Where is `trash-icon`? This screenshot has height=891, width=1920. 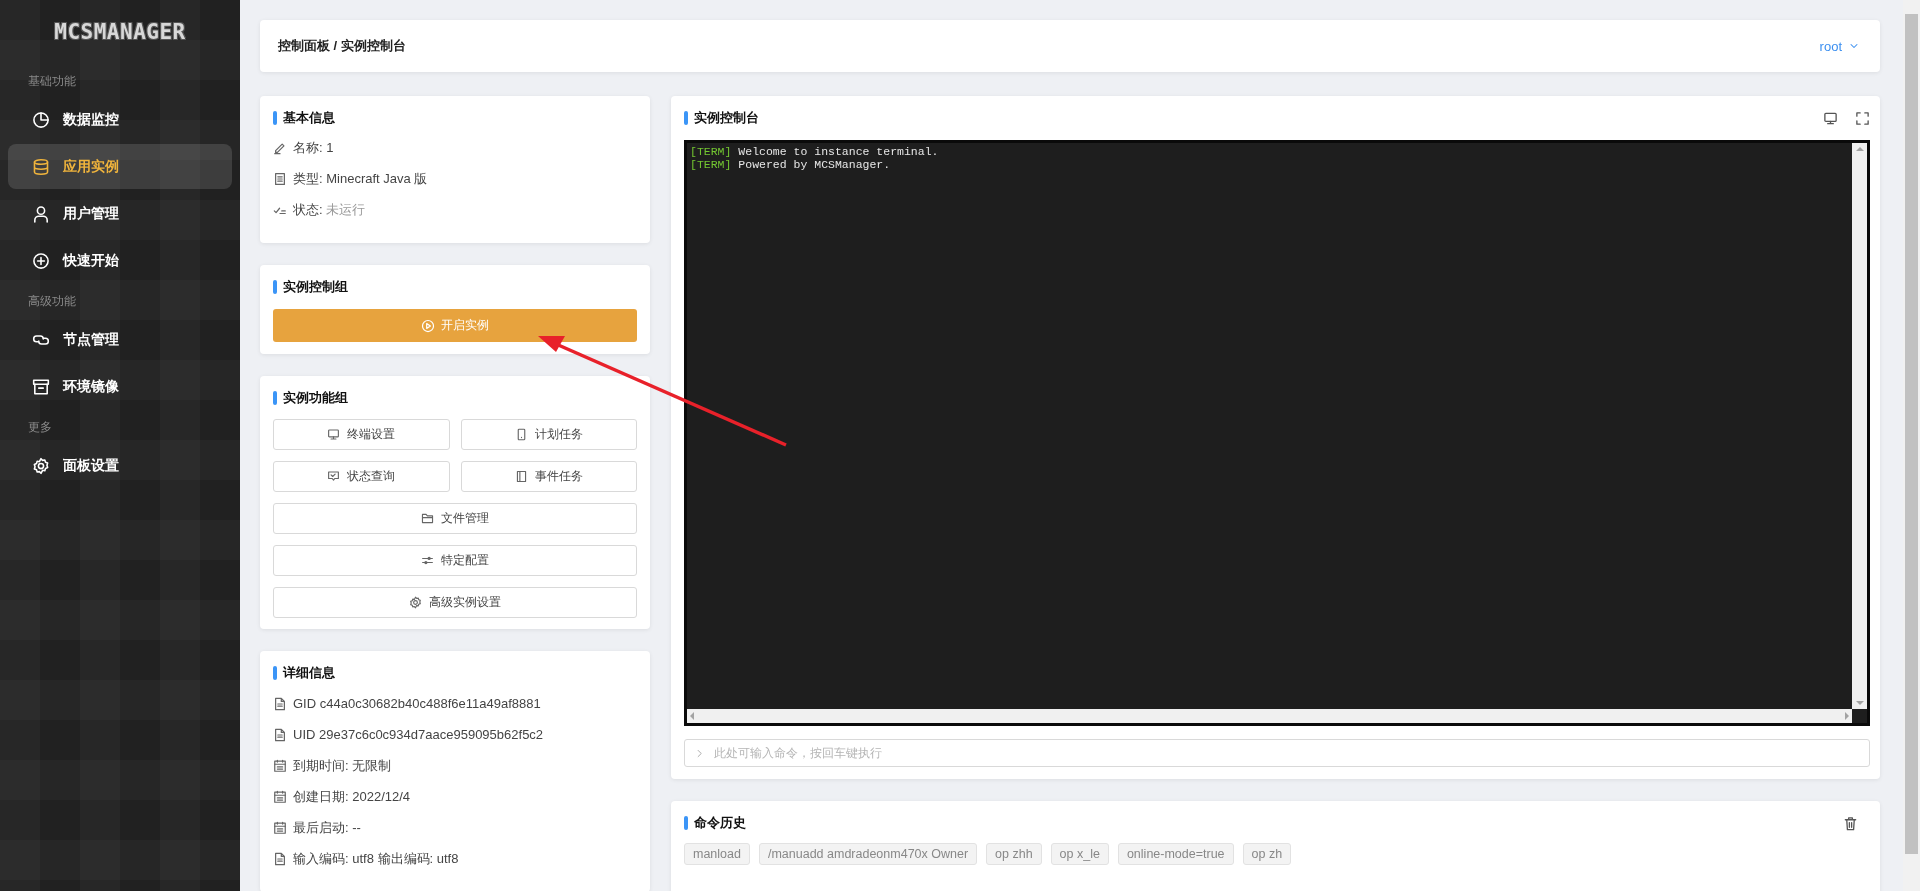 trash-icon is located at coordinates (1850, 823).